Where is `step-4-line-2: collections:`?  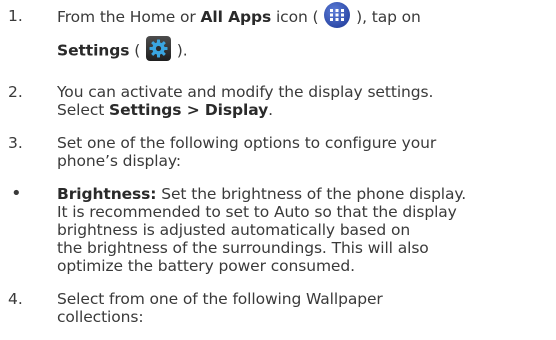 step-4-line-2: collections: is located at coordinates (100, 317).